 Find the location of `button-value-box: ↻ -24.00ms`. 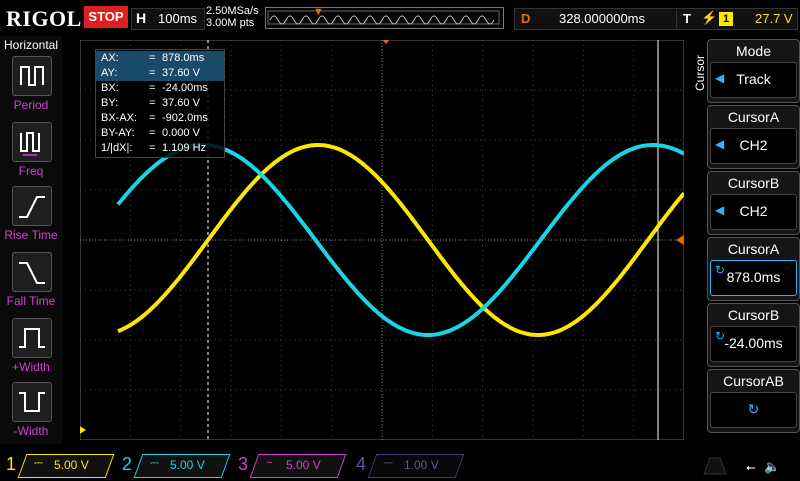

button-value-box: ↻ -24.00ms is located at coordinates (753, 344).